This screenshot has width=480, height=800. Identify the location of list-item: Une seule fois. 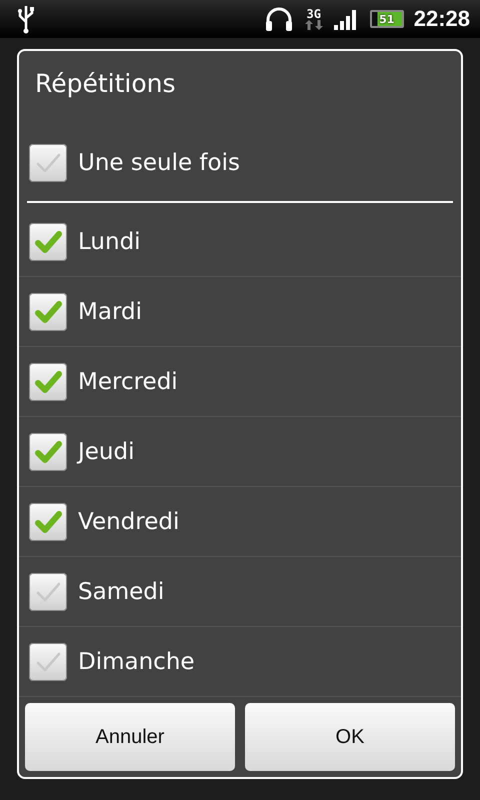
(240, 157).